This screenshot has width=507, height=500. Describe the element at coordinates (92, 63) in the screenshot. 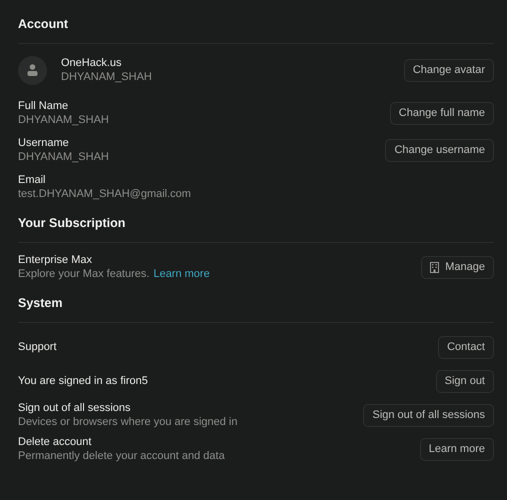

I see `site-name: OneHack.us` at that location.